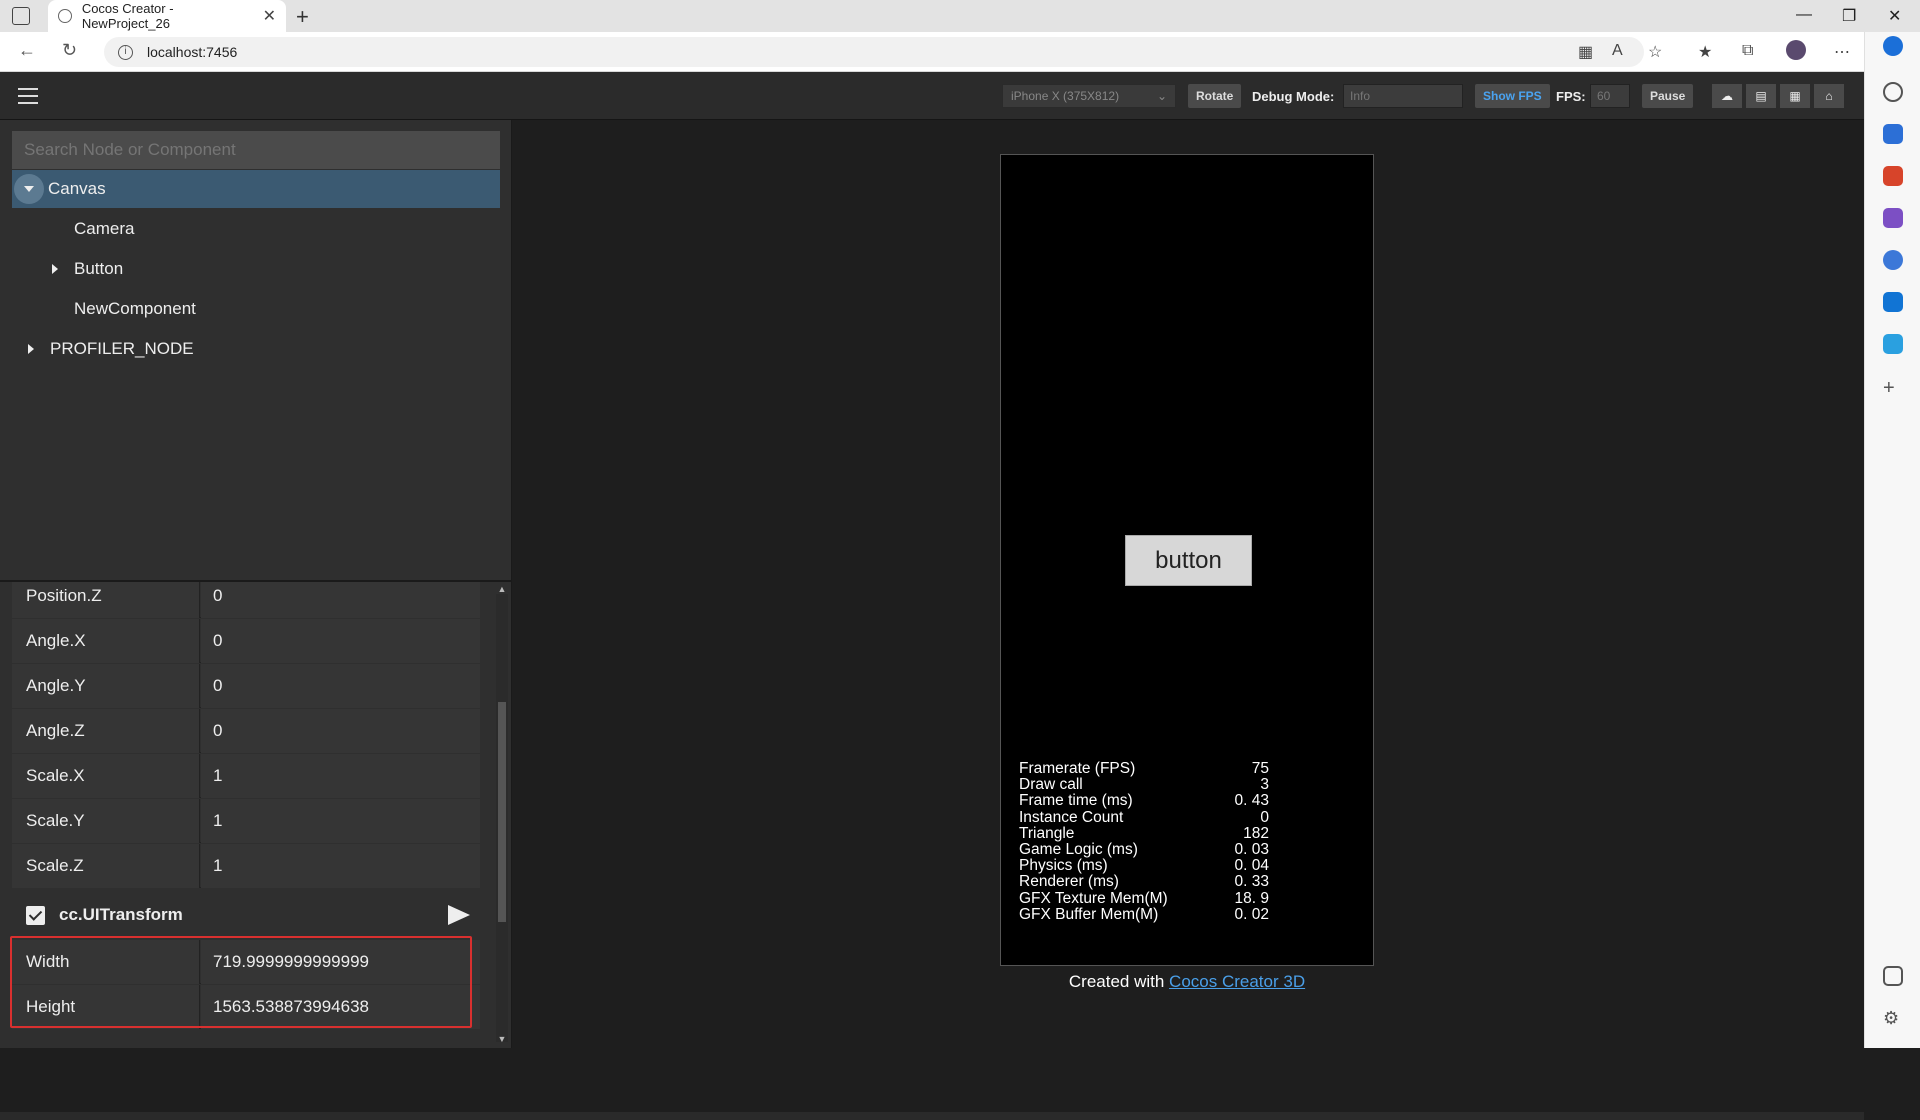  I want to click on prop-value-input: 719.9999999999999, so click(340, 962).